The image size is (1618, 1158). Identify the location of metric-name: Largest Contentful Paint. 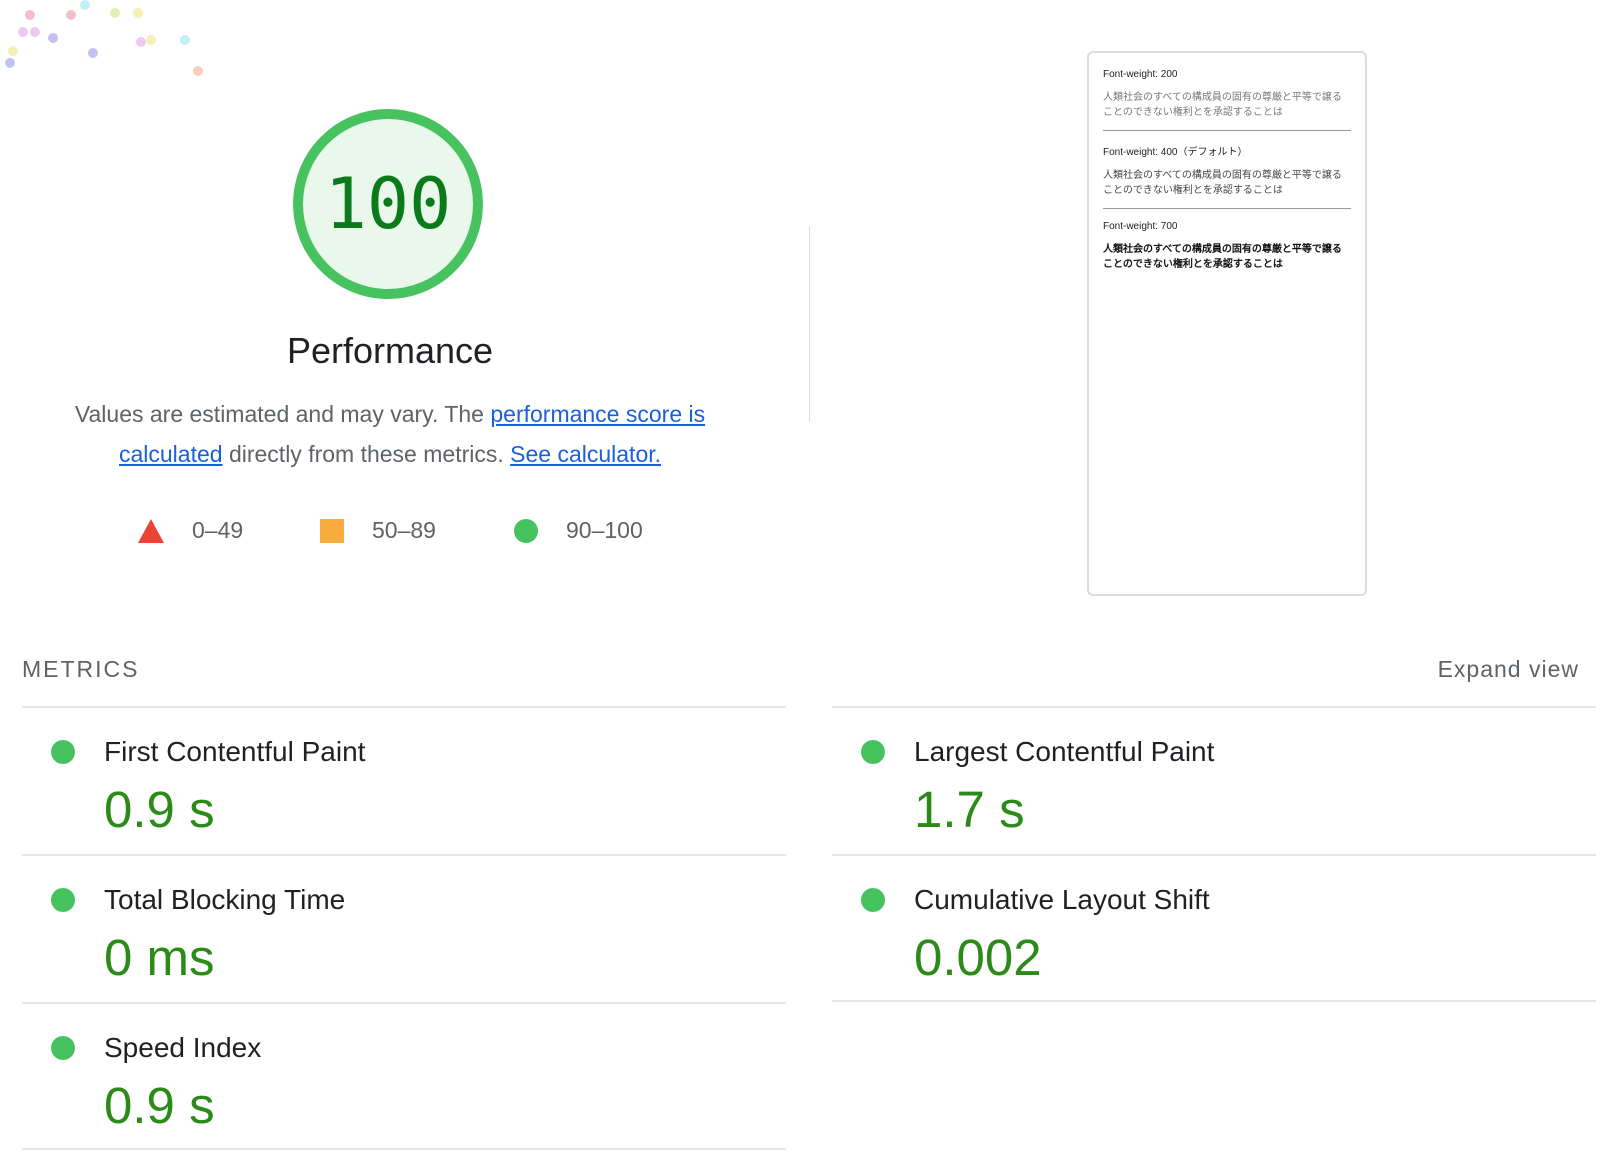
(1064, 751).